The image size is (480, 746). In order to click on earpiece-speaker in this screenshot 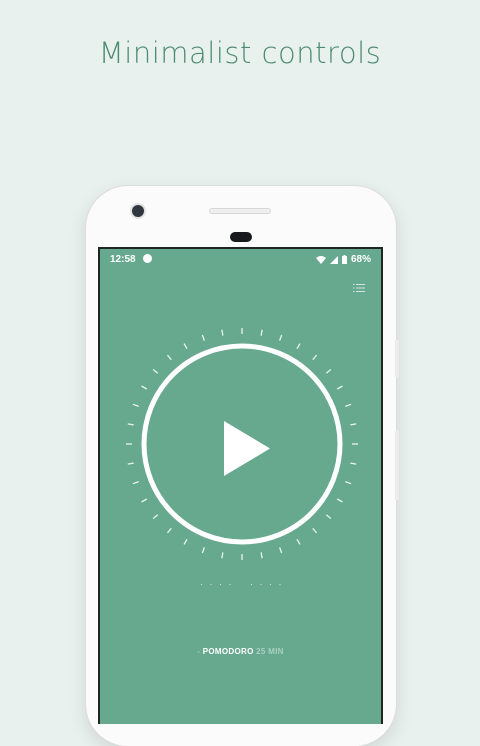, I will do `click(240, 211)`.